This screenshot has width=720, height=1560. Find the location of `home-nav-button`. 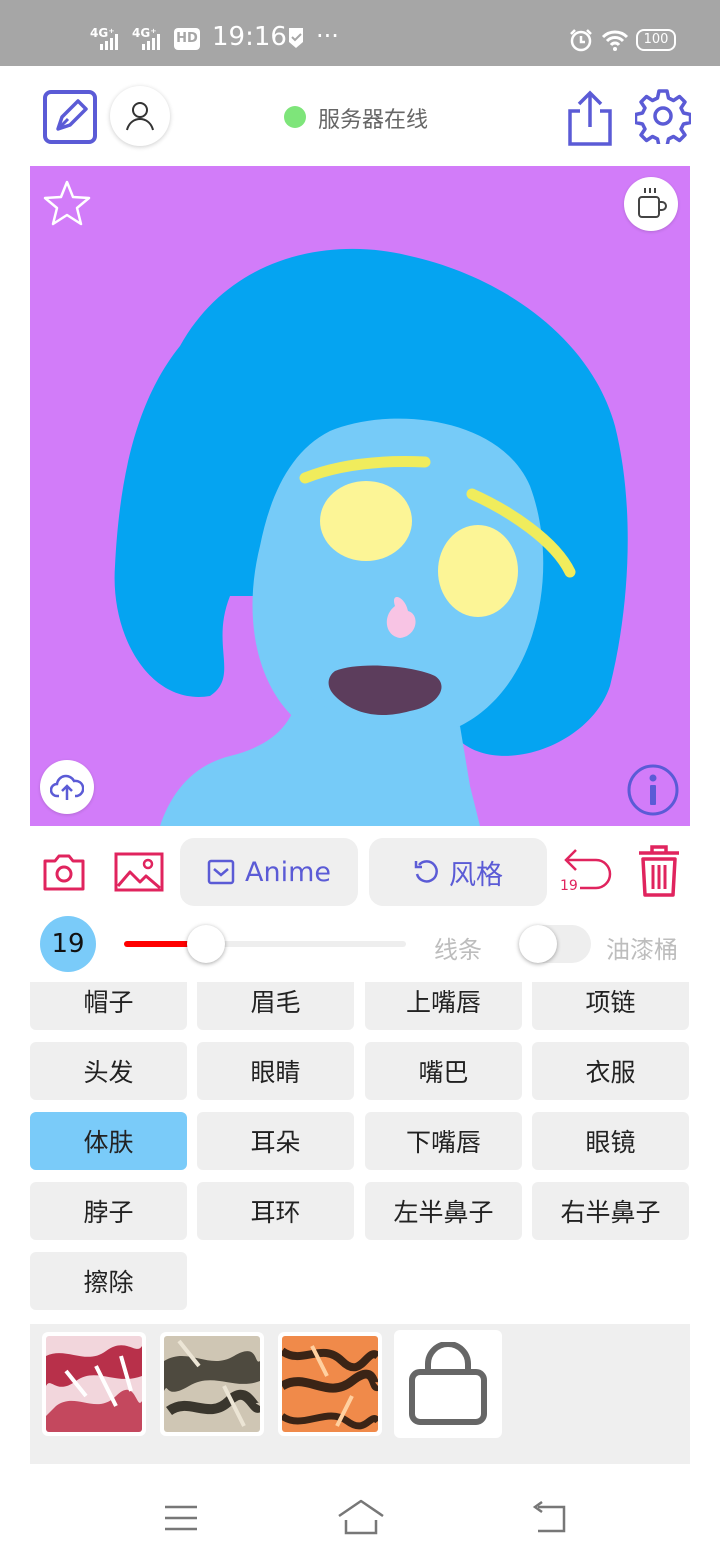

home-nav-button is located at coordinates (361, 1517).